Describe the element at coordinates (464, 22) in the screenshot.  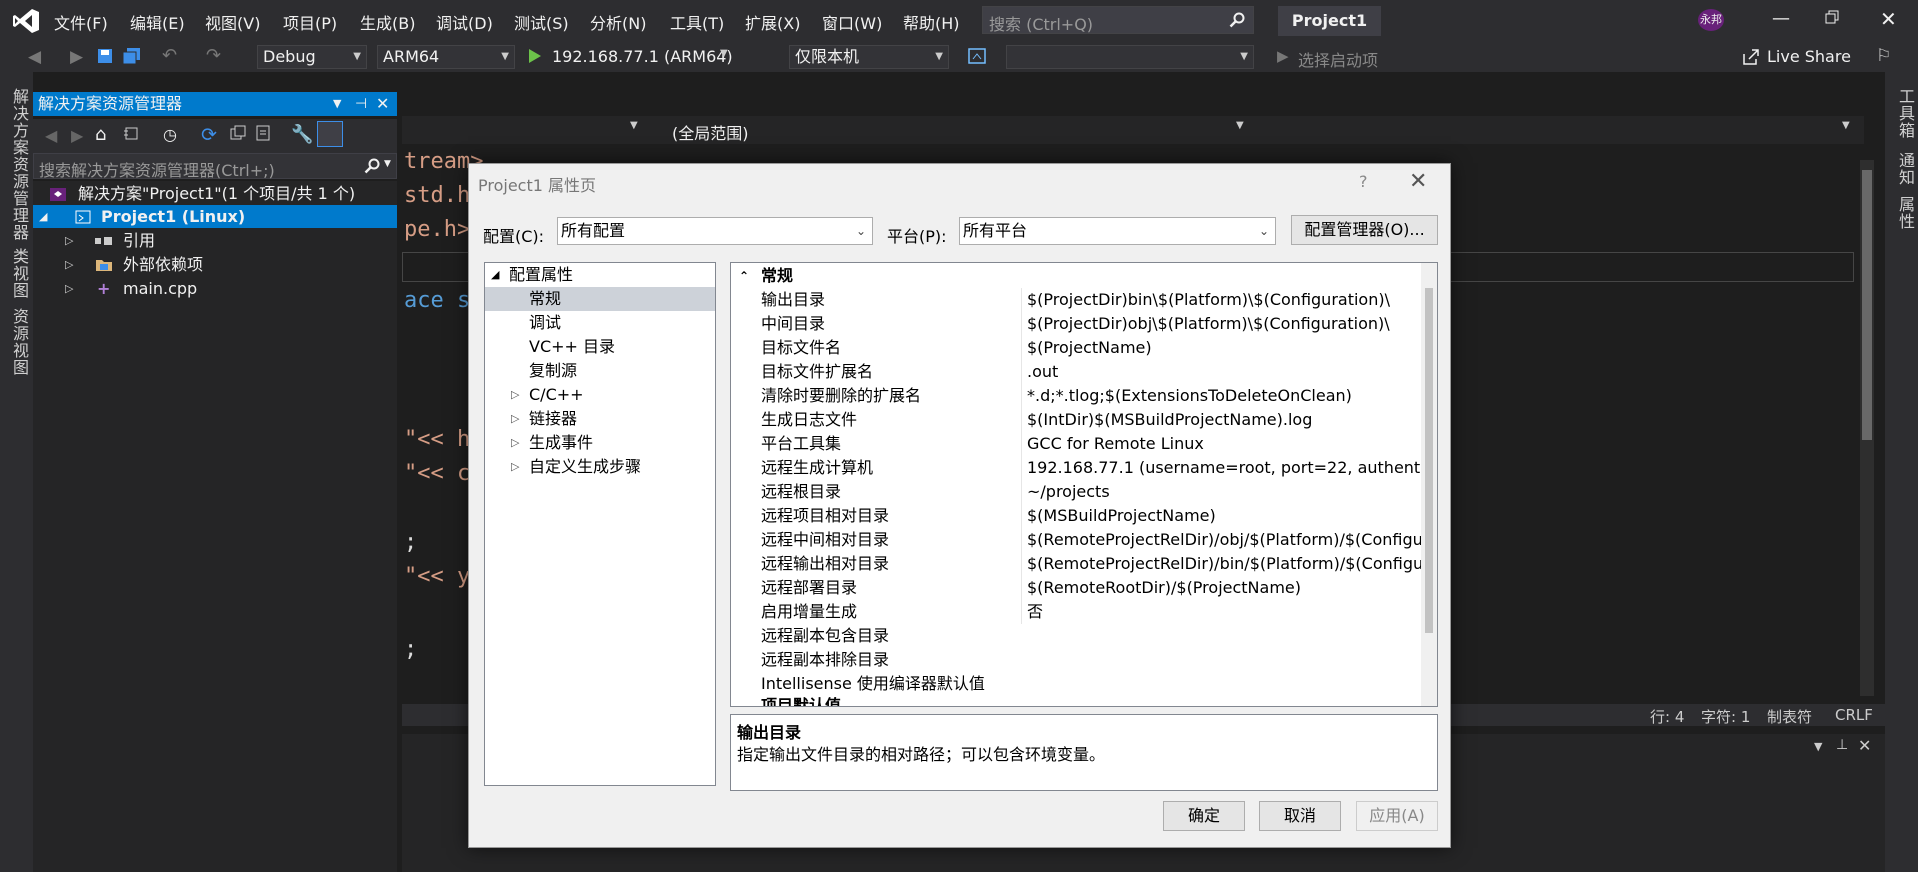
I see `menu-debug: 调试(D)` at that location.